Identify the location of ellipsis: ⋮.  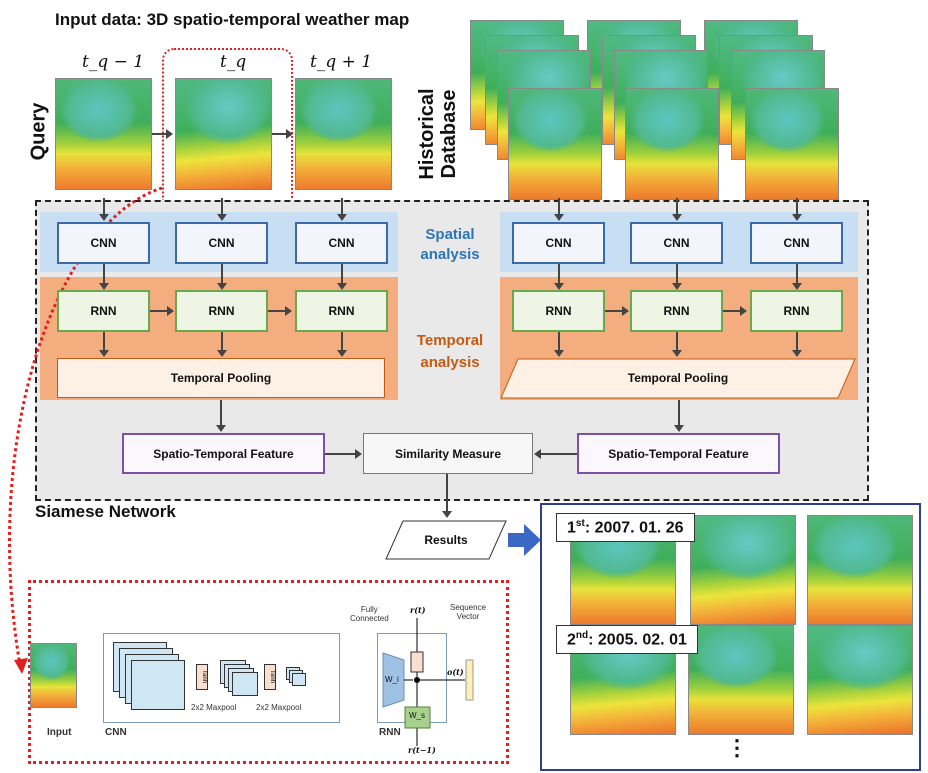
(737, 747).